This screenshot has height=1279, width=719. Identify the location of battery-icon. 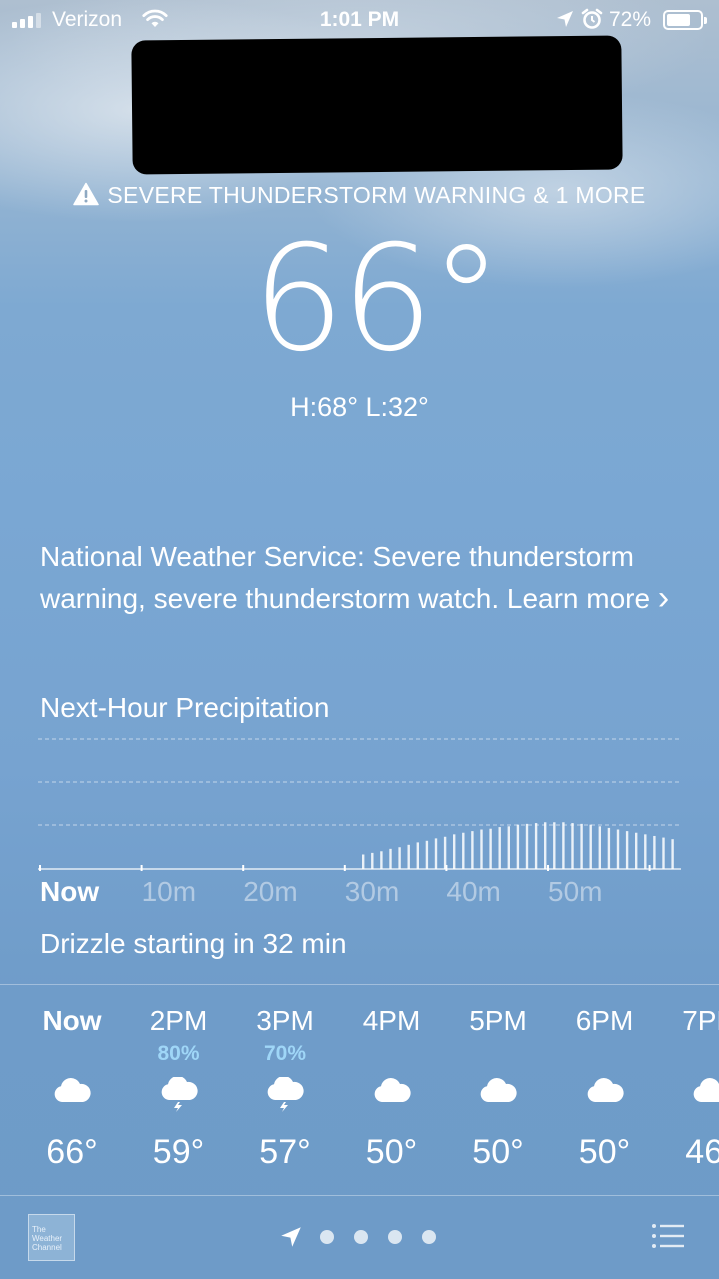
(685, 20).